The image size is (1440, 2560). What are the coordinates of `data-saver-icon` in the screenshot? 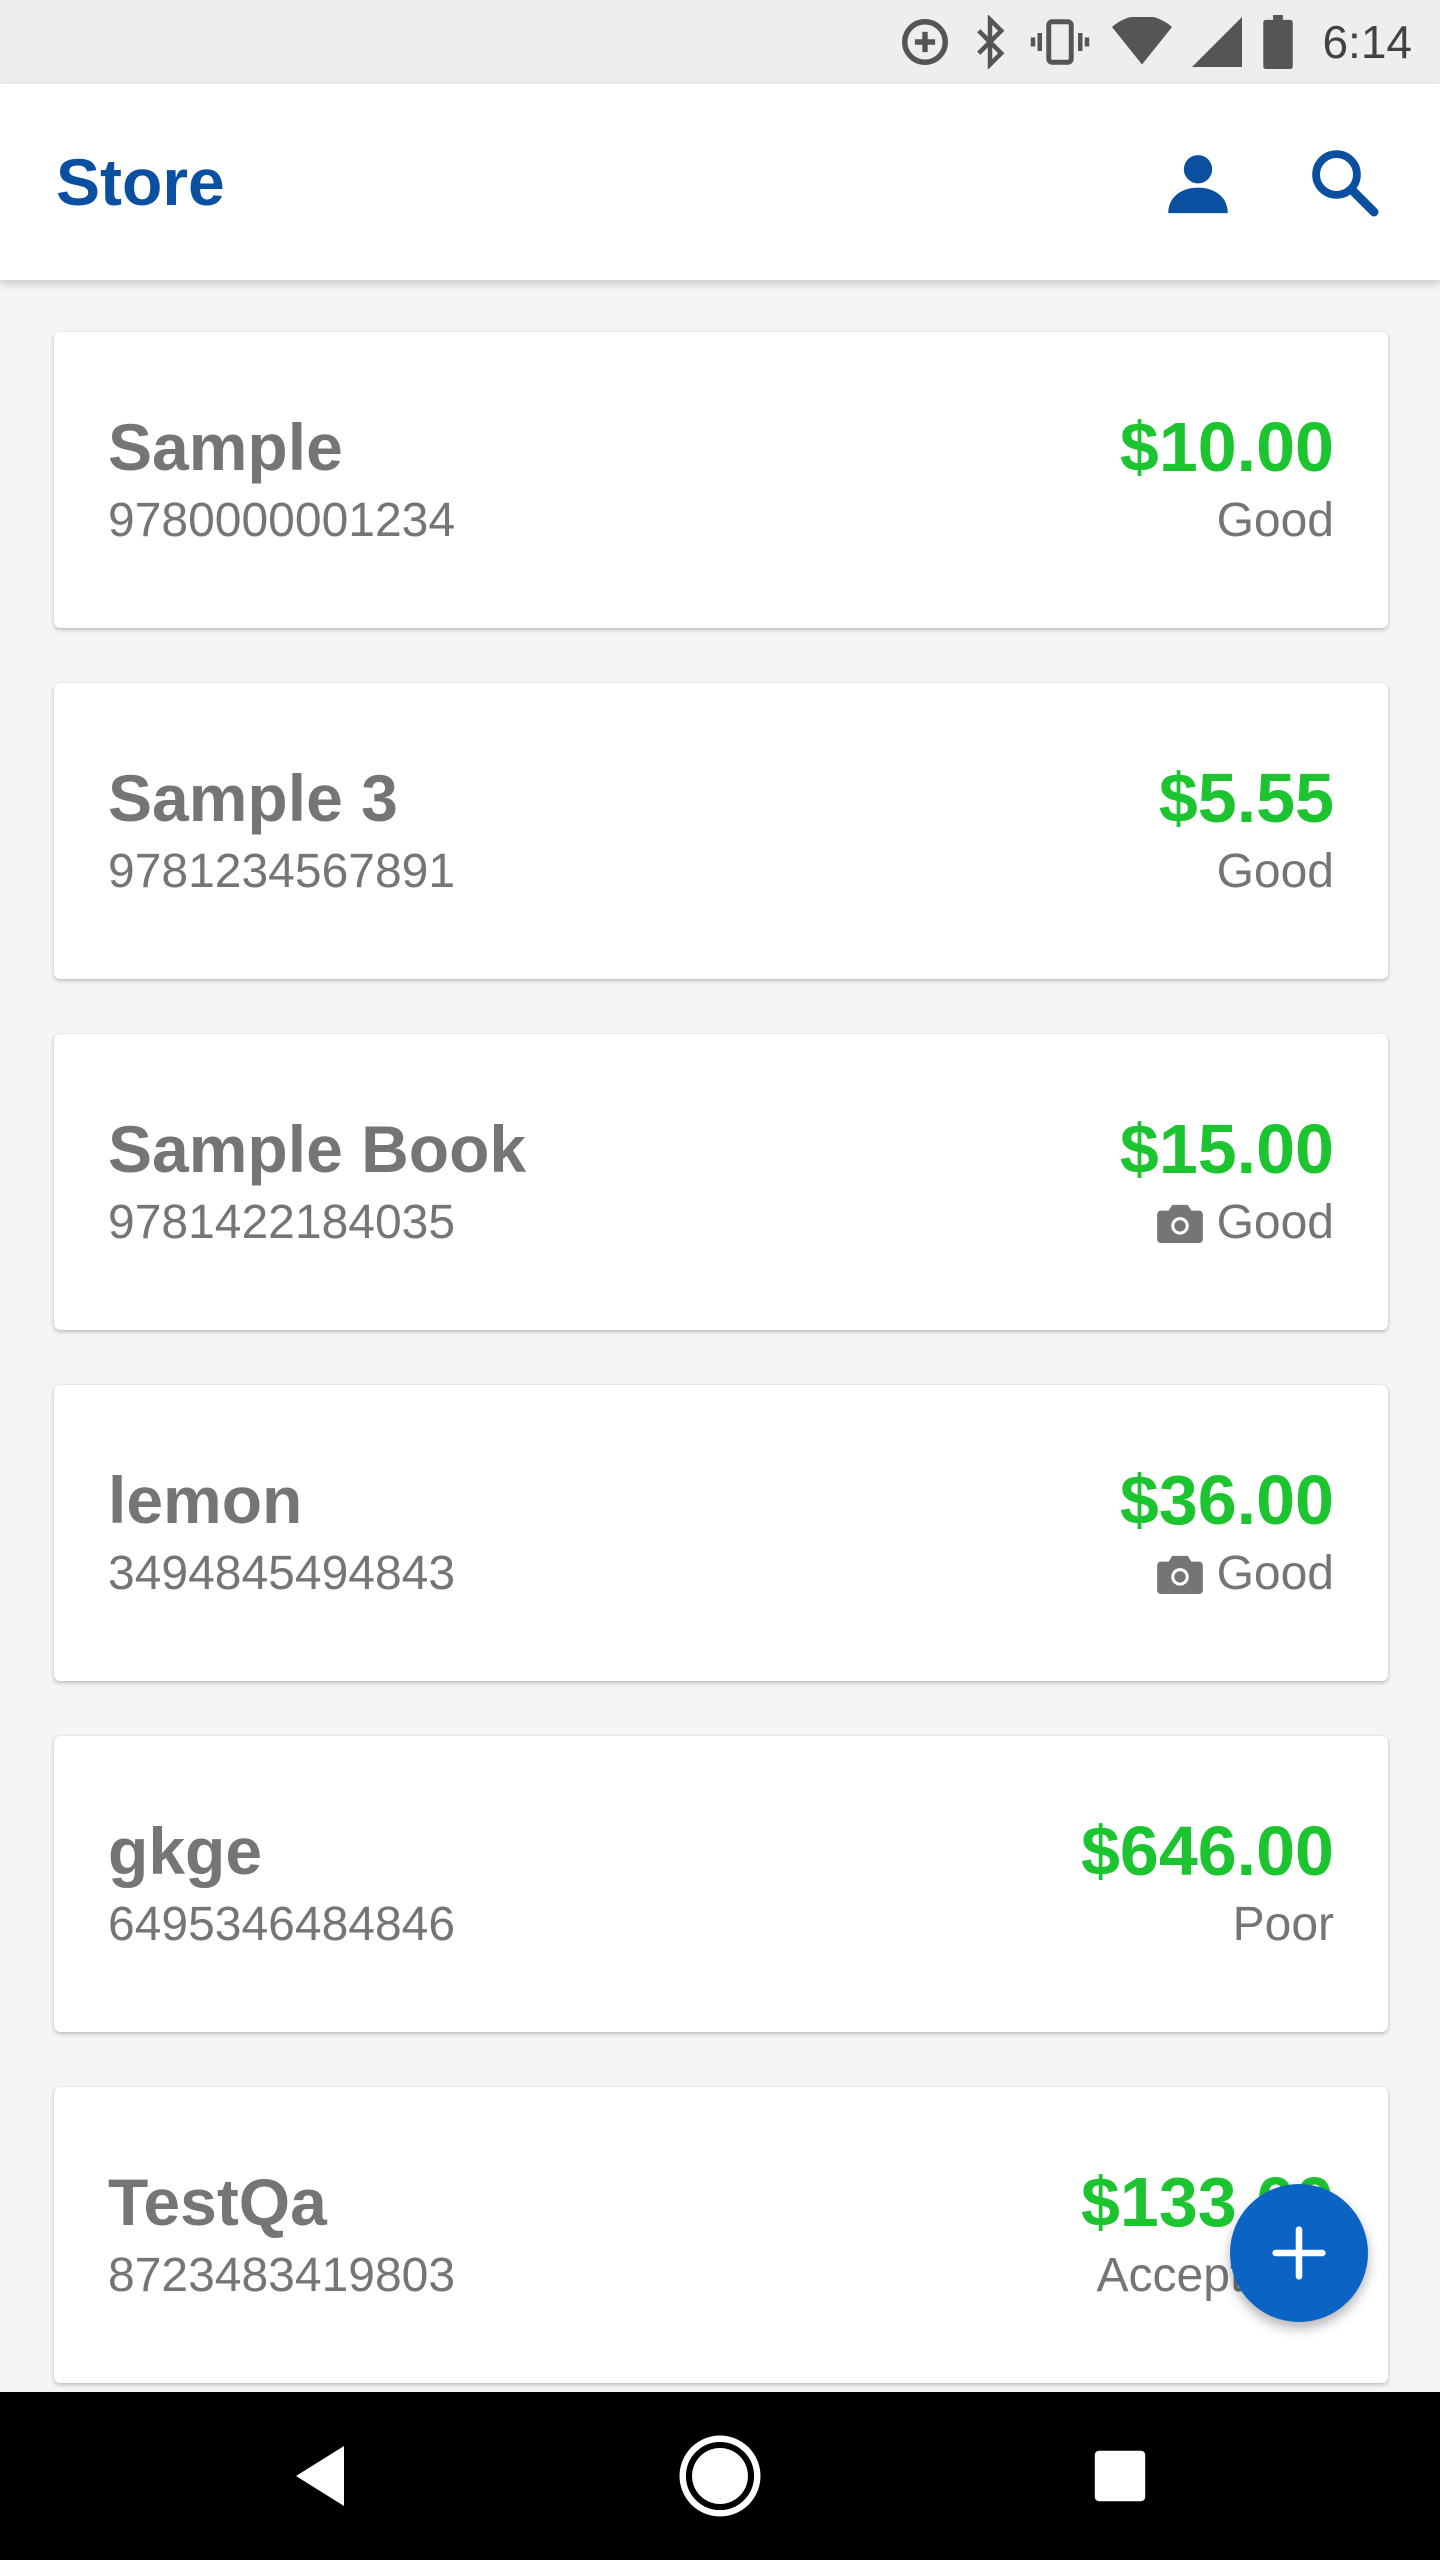 It's located at (925, 42).